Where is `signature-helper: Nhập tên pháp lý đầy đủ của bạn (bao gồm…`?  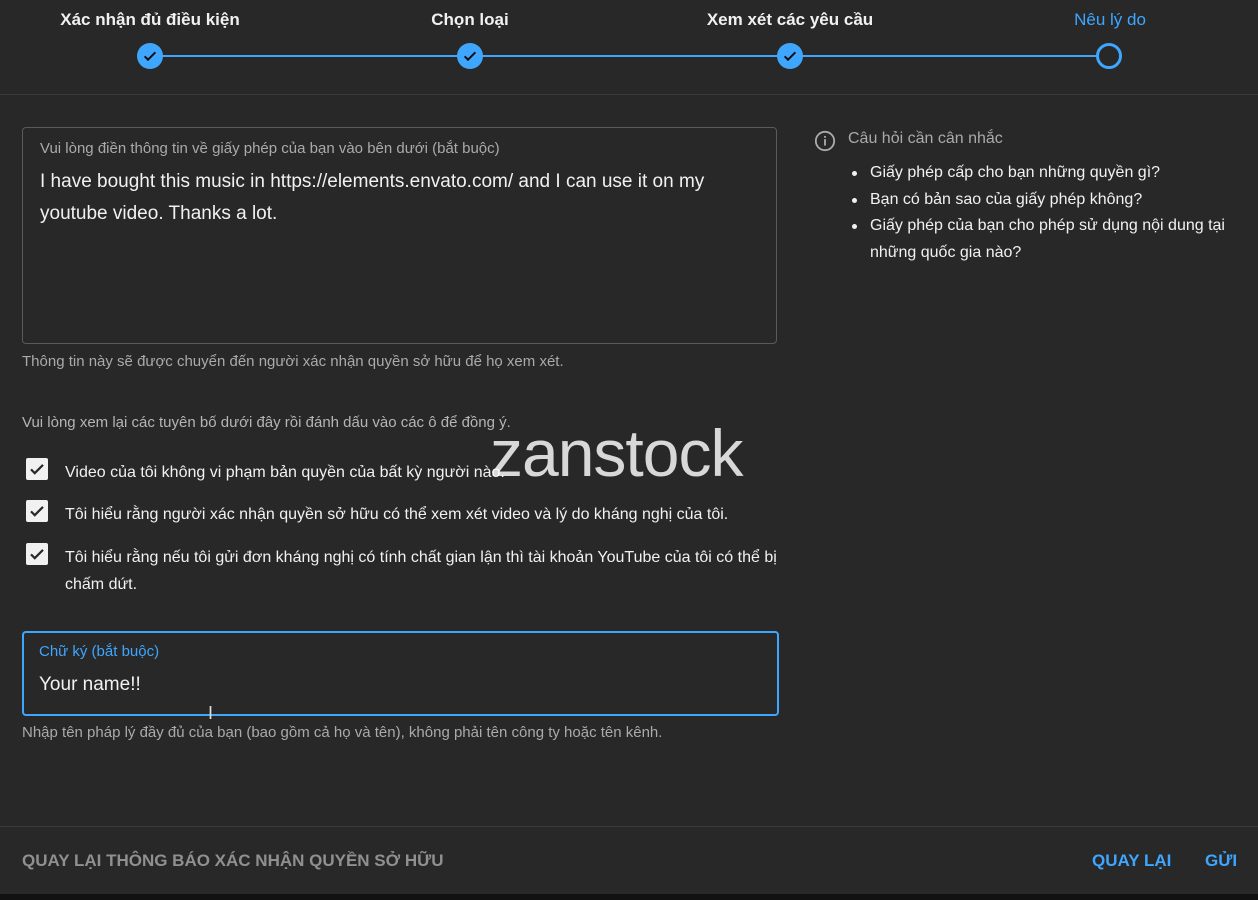
signature-helper: Nhập tên pháp lý đầy đủ của bạn (bao gồm… is located at coordinates (342, 732).